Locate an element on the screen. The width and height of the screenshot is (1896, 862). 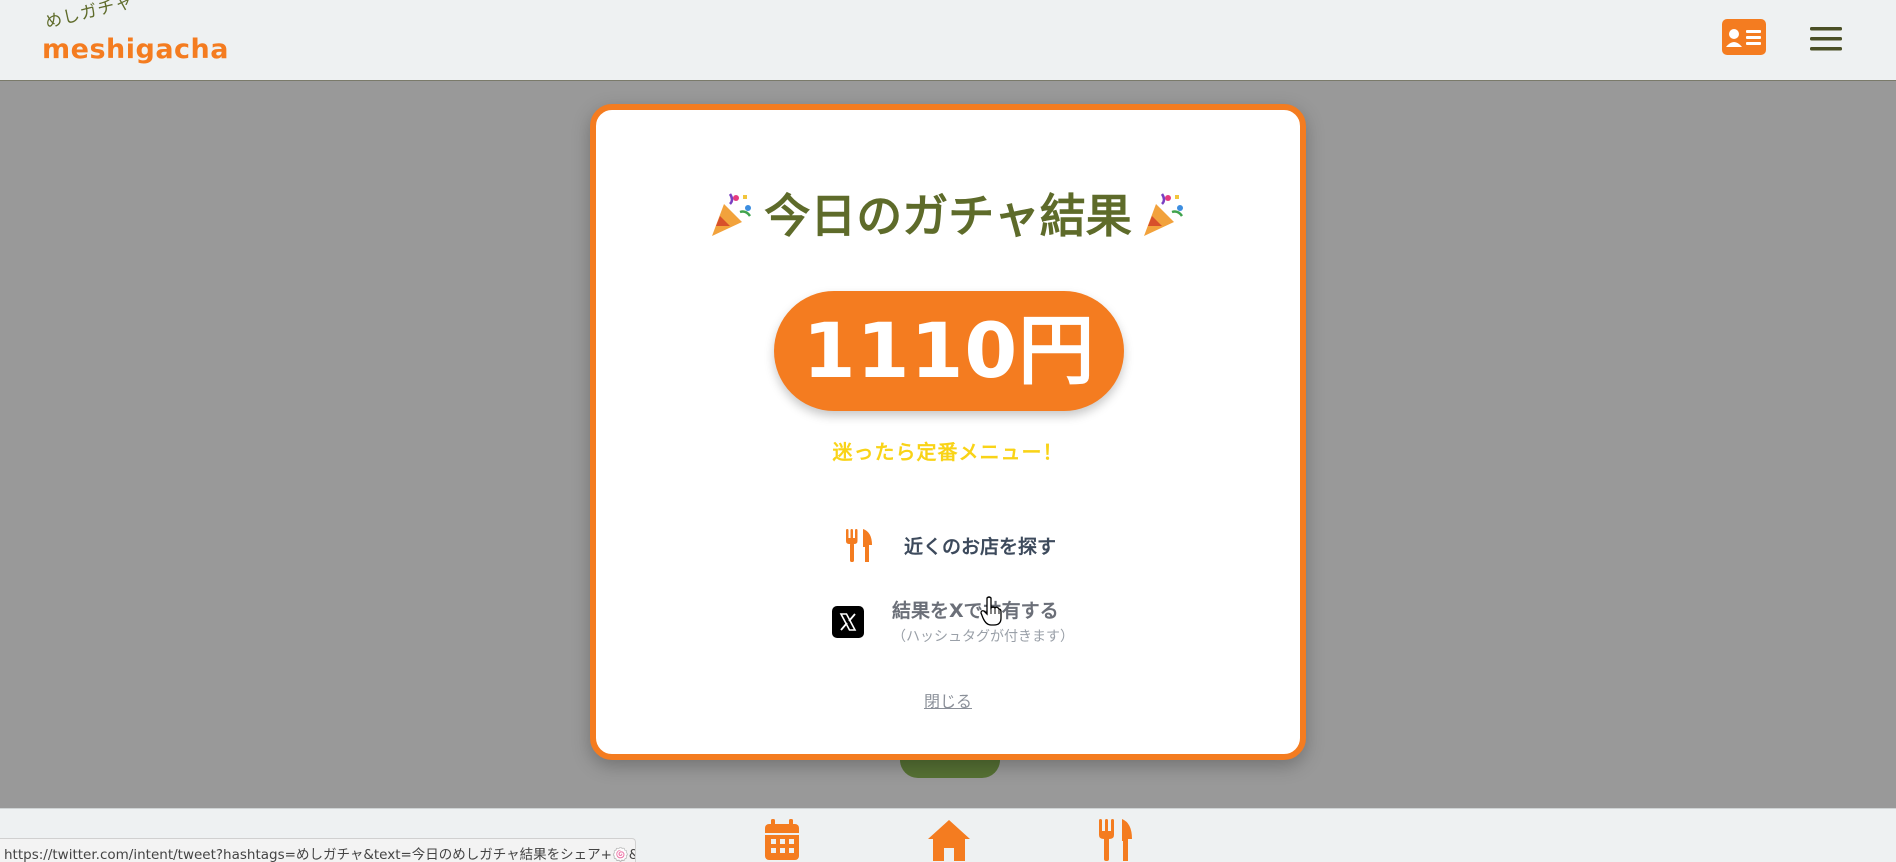
modal-title-text: 今日のガチャ結果 is located at coordinates (948, 216).